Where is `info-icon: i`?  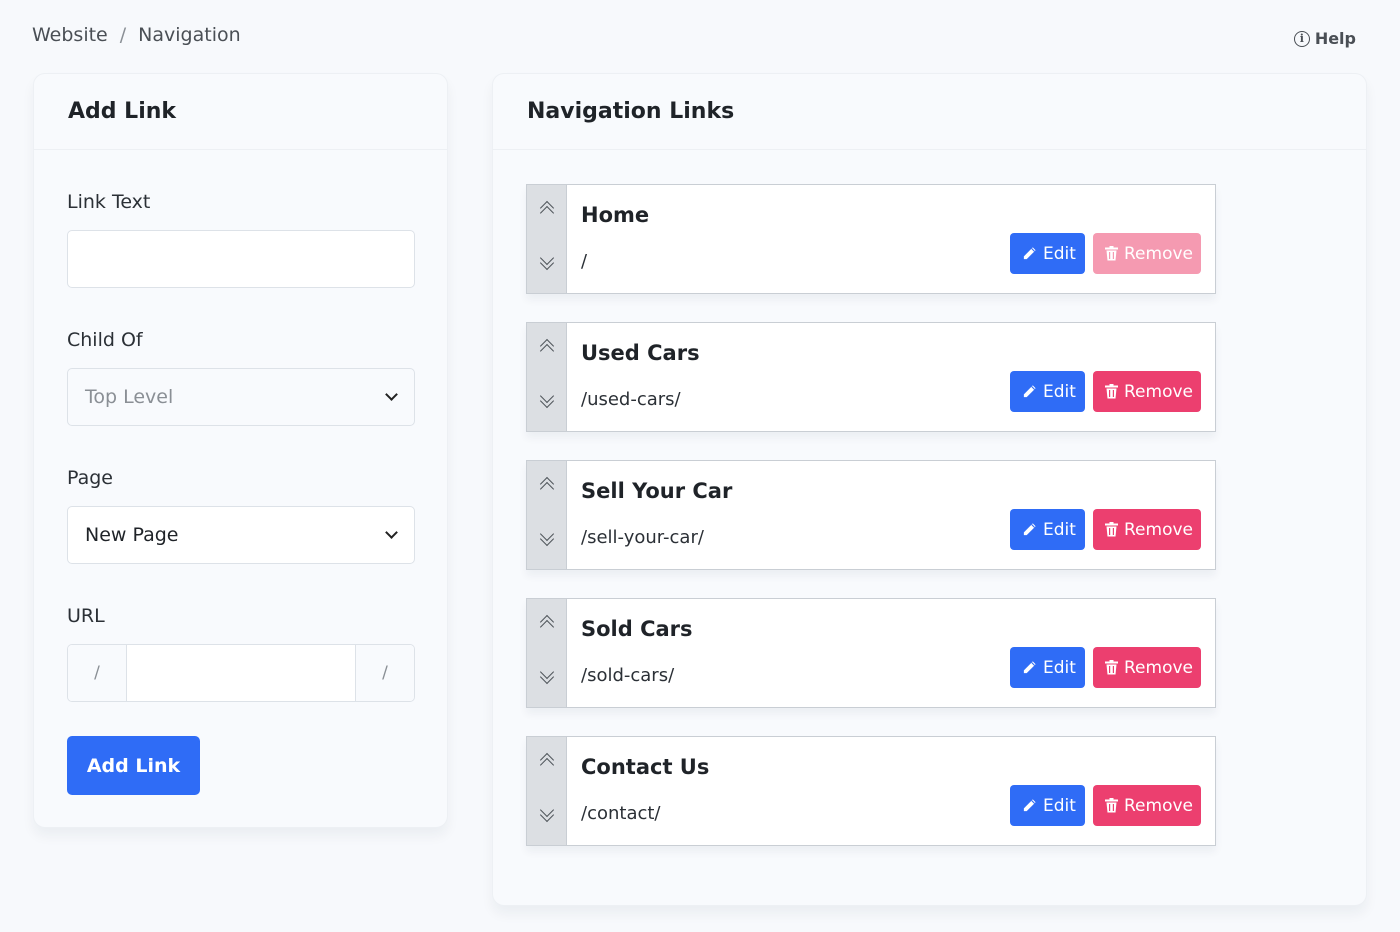
info-icon: i is located at coordinates (1301, 38).